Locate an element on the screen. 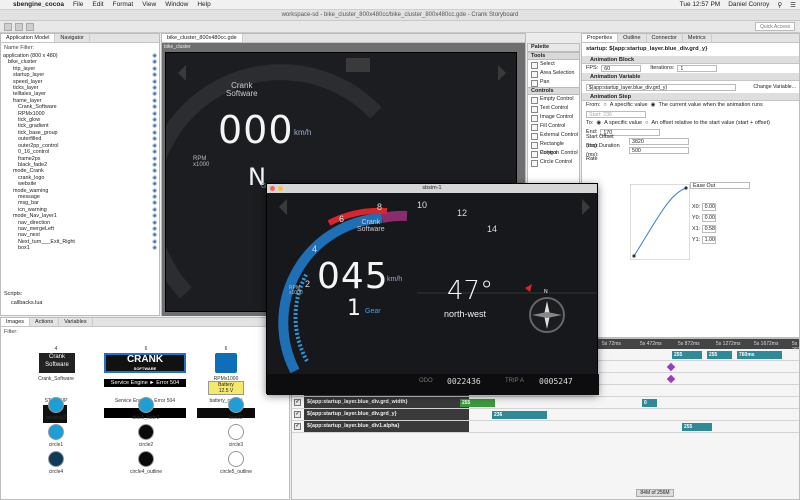 The height and width of the screenshot is (500, 800). script-file: callbacks.lua is located at coordinates (27, 303).